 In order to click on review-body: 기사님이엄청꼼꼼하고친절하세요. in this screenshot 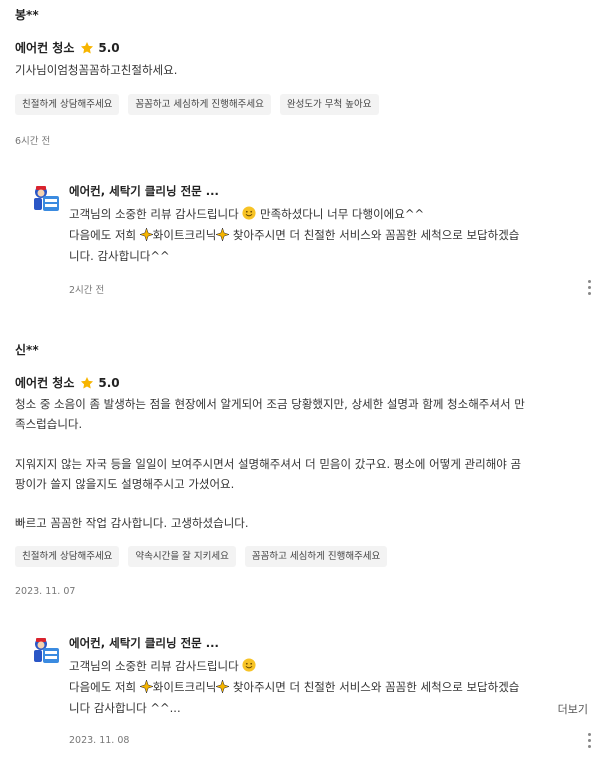, I will do `click(96, 70)`.